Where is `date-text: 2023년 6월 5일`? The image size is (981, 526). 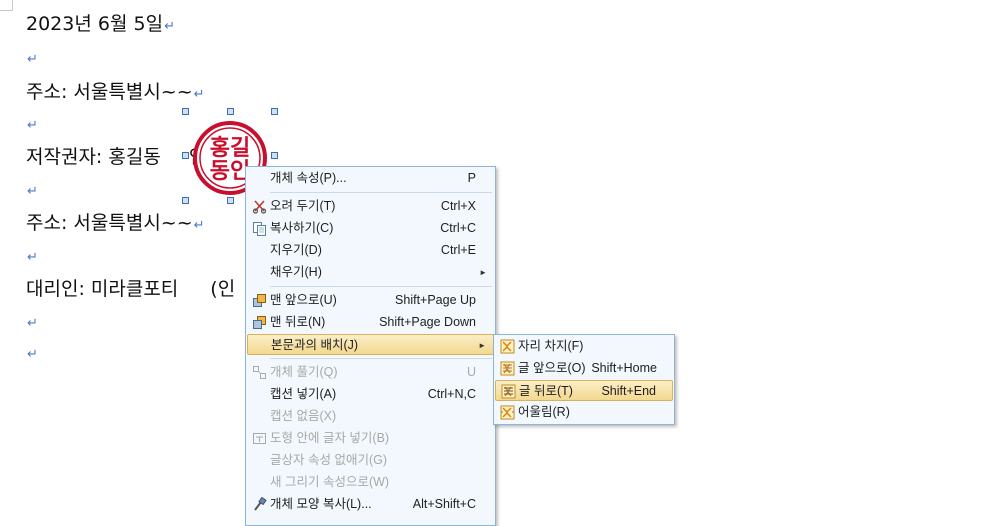
date-text: 2023년 6월 5일 is located at coordinates (95, 24).